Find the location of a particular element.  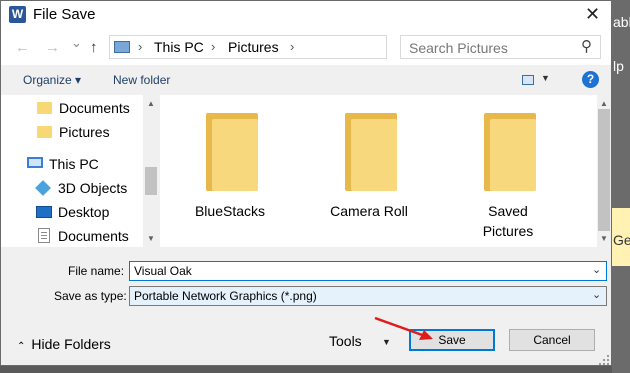

close-icon: ✕ is located at coordinates (592, 14).